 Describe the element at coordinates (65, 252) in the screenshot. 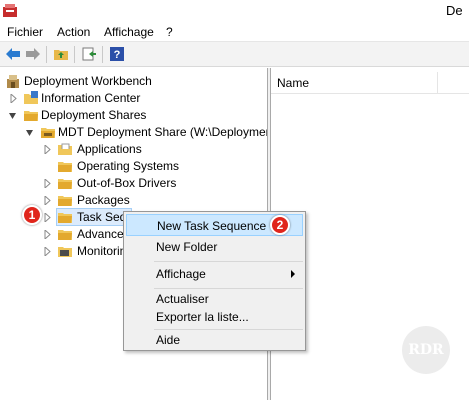

I see `monitoring-folder-icon` at that location.